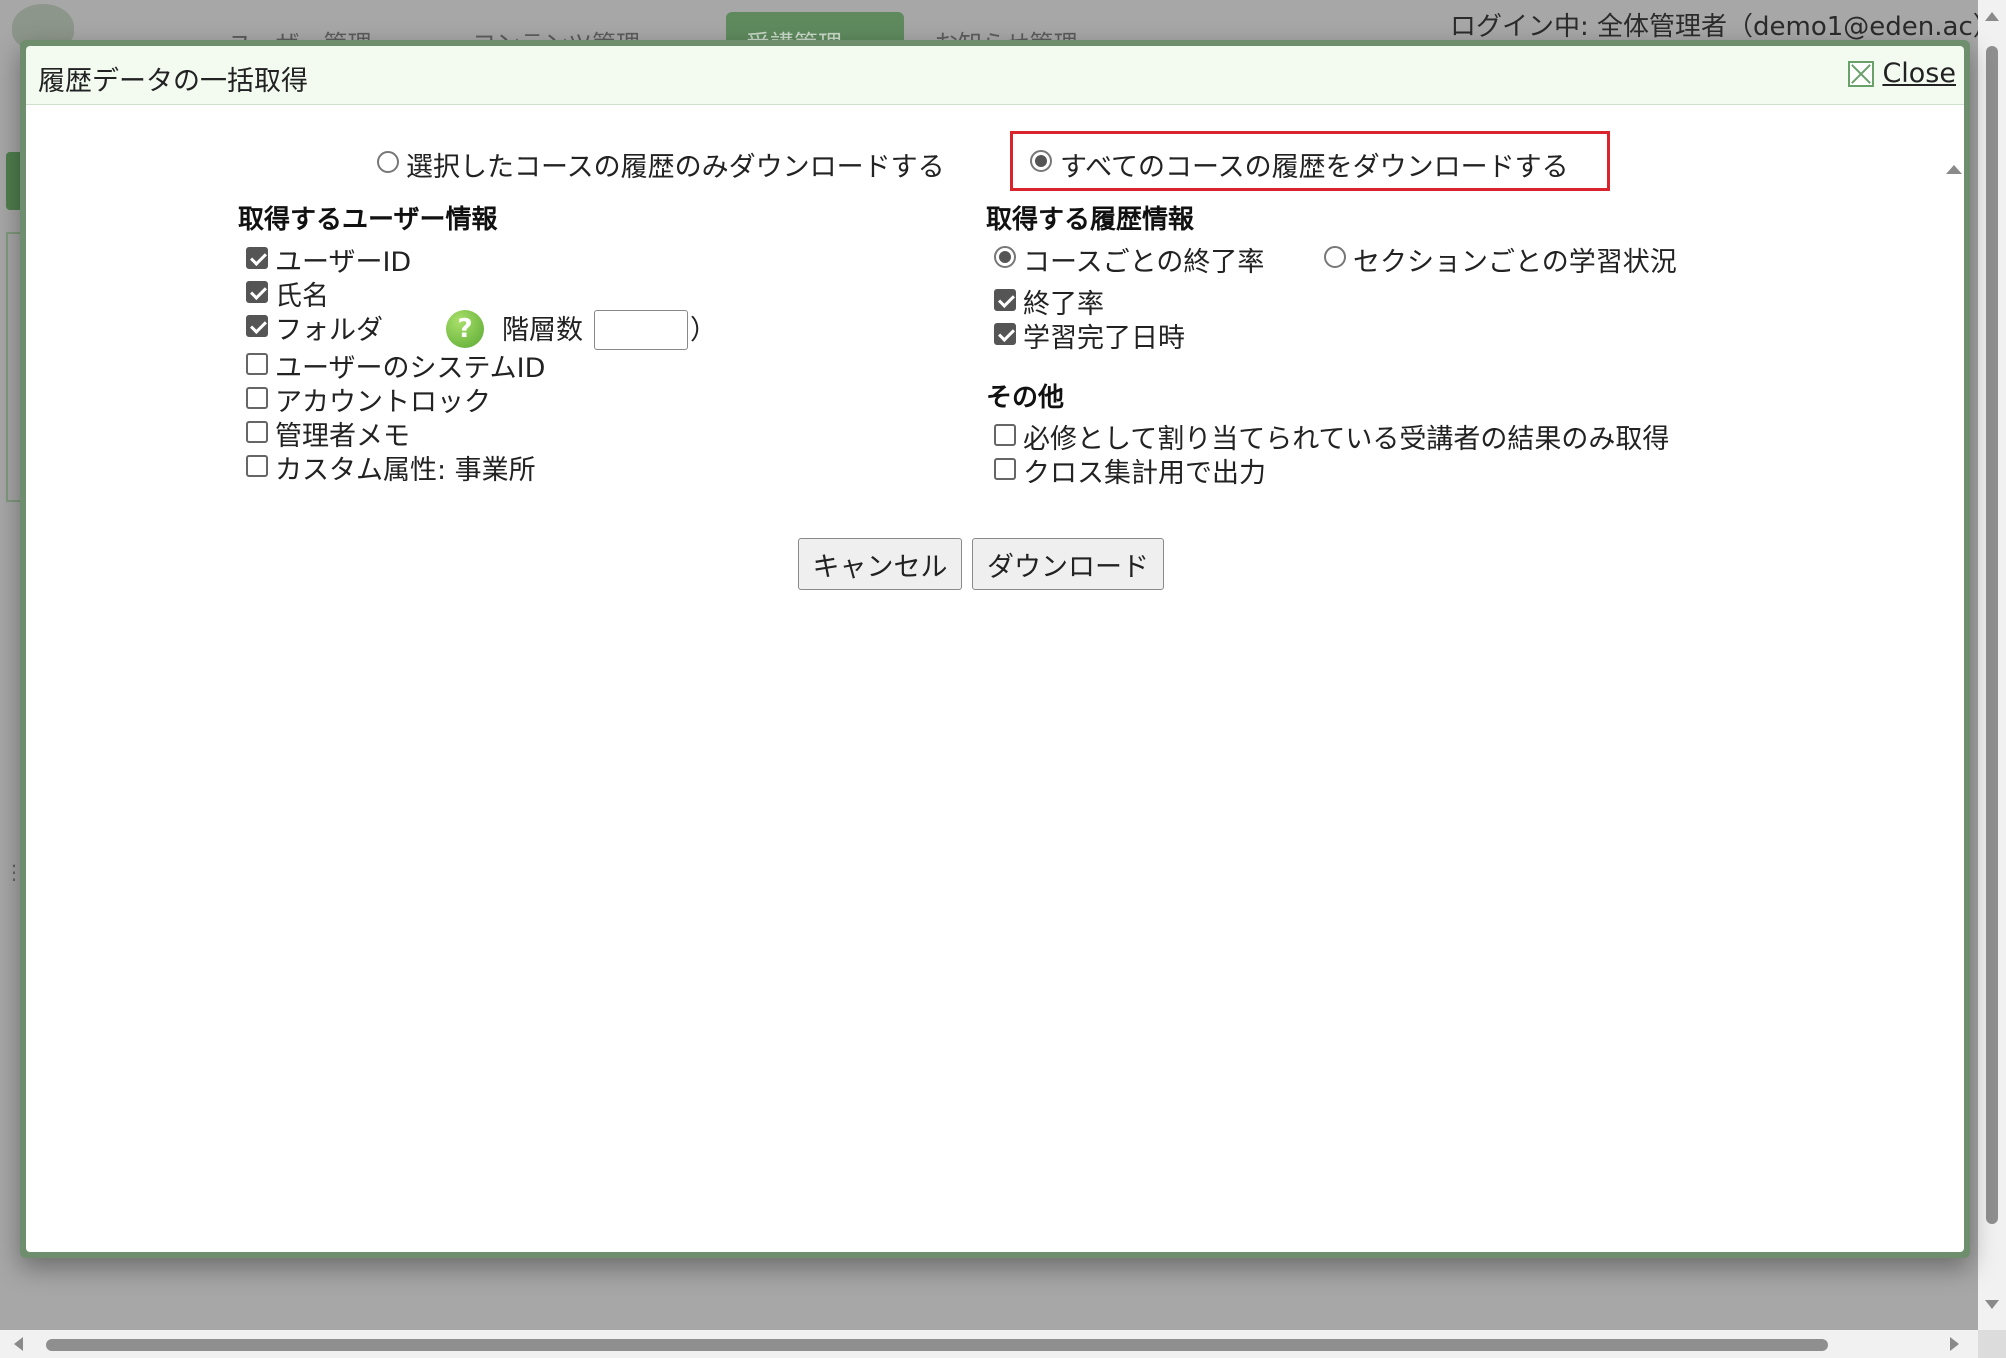  Describe the element at coordinates (1005, 435) in the screenshot. I see `other-checkbox-required-only` at that location.